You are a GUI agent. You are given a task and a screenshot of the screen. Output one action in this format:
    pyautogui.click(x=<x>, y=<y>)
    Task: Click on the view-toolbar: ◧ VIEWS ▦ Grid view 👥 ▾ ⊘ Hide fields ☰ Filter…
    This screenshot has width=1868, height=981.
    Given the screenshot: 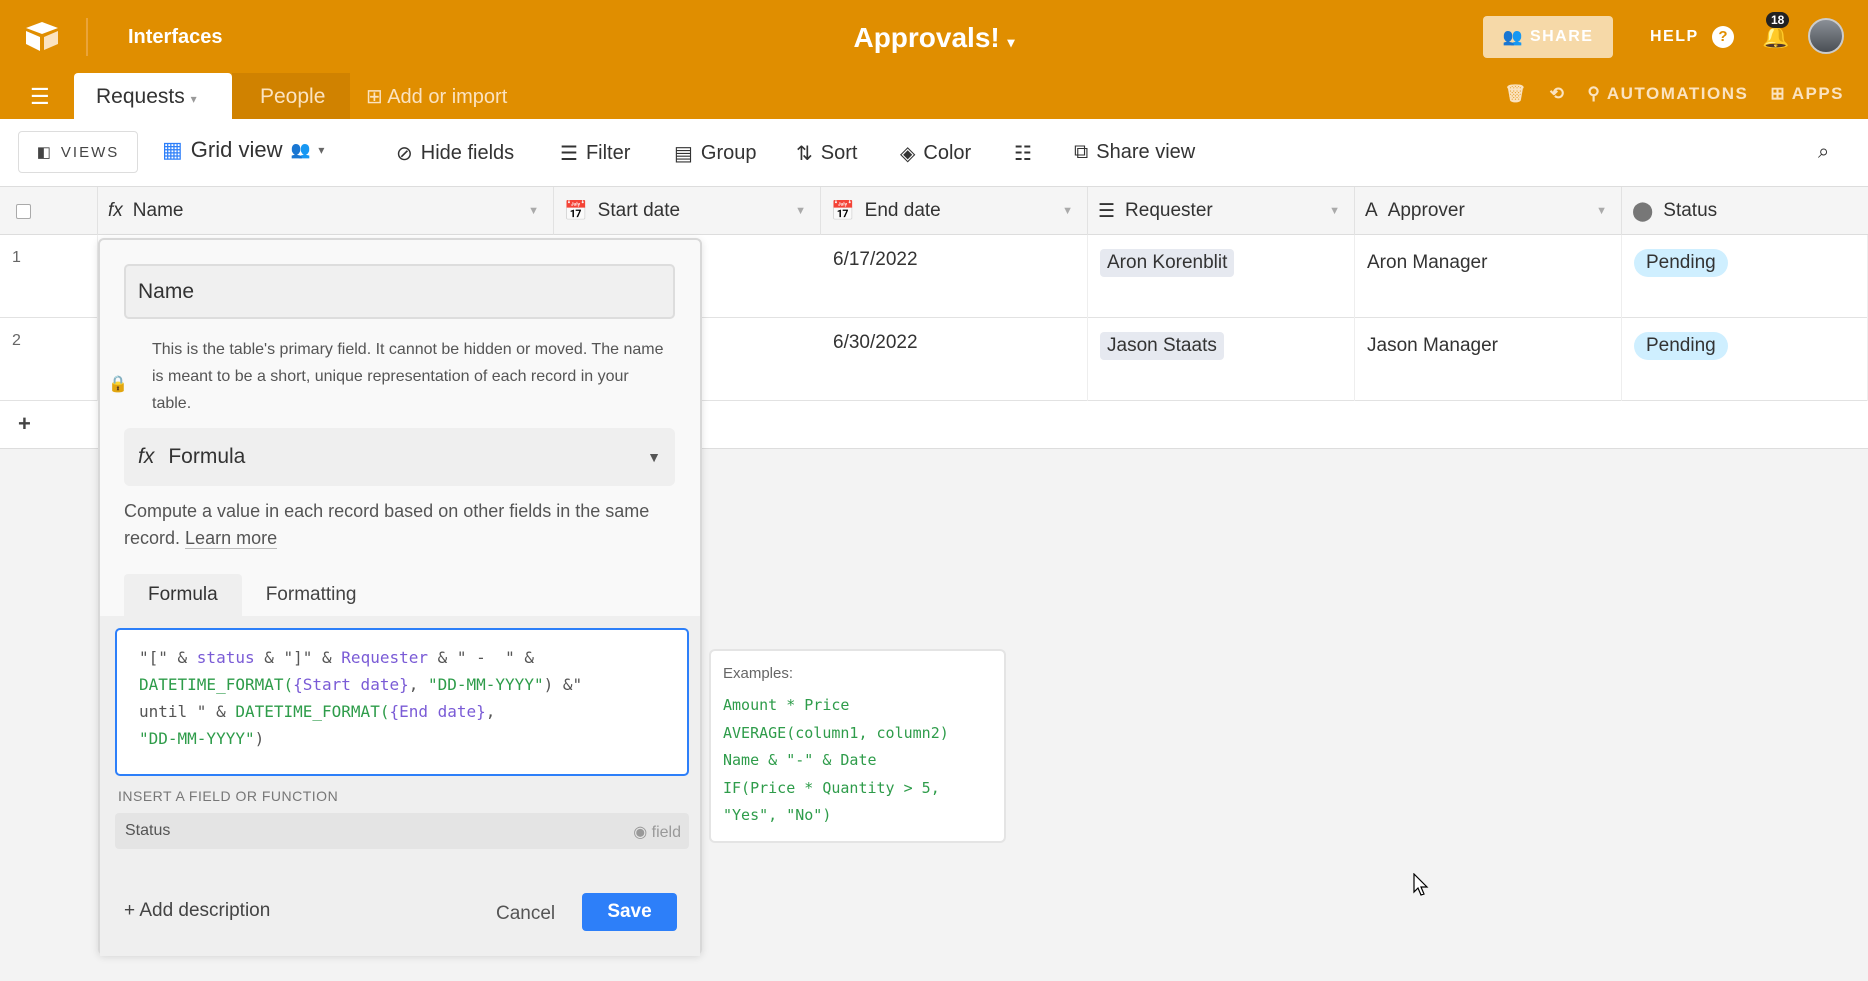 What is the action you would take?
    pyautogui.click(x=934, y=153)
    